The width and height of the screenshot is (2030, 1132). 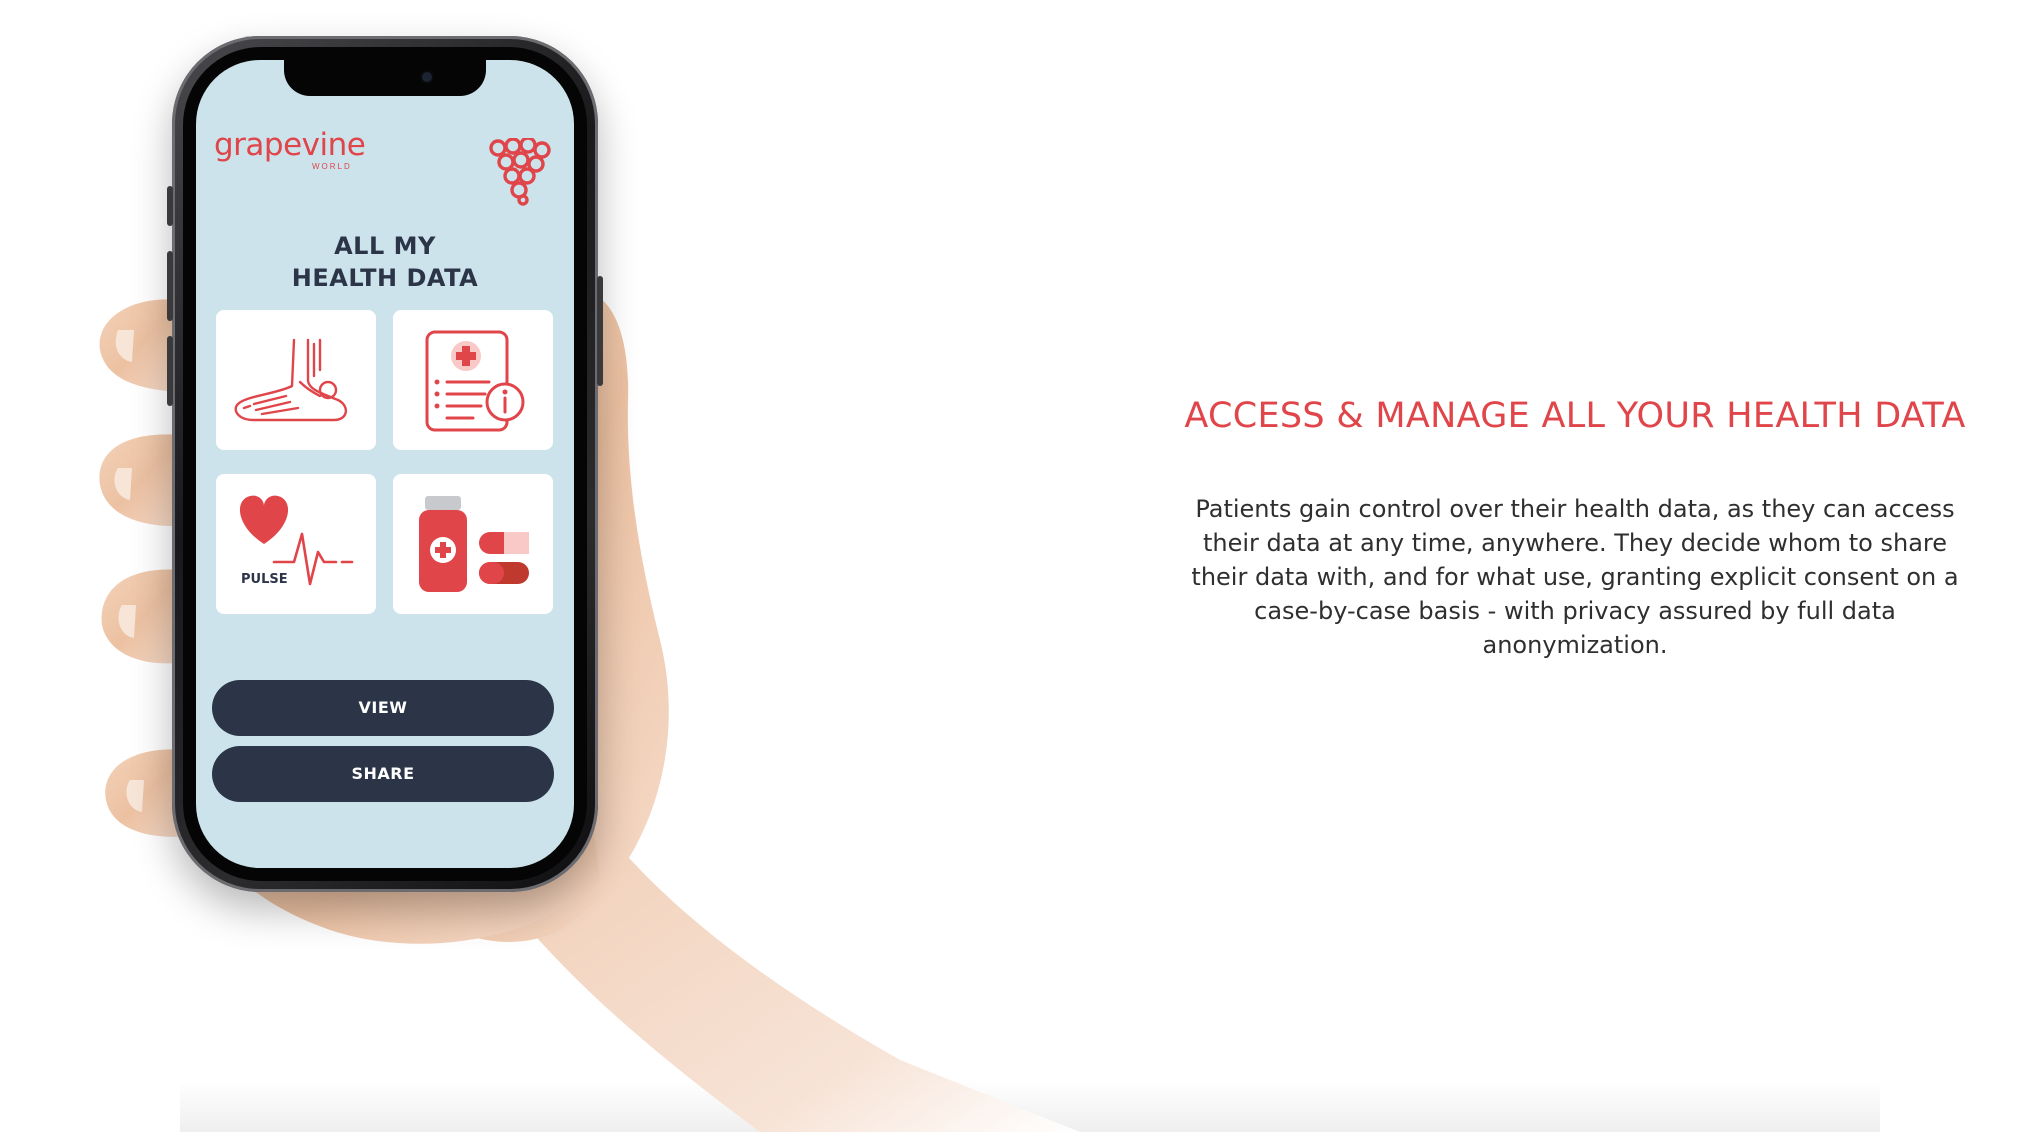 I want to click on tile-foot-xray, so click(x=296, y=380).